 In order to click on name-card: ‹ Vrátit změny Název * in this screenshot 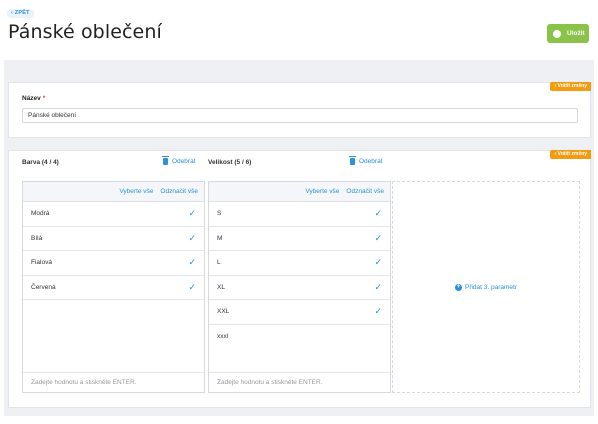, I will do `click(299, 110)`.